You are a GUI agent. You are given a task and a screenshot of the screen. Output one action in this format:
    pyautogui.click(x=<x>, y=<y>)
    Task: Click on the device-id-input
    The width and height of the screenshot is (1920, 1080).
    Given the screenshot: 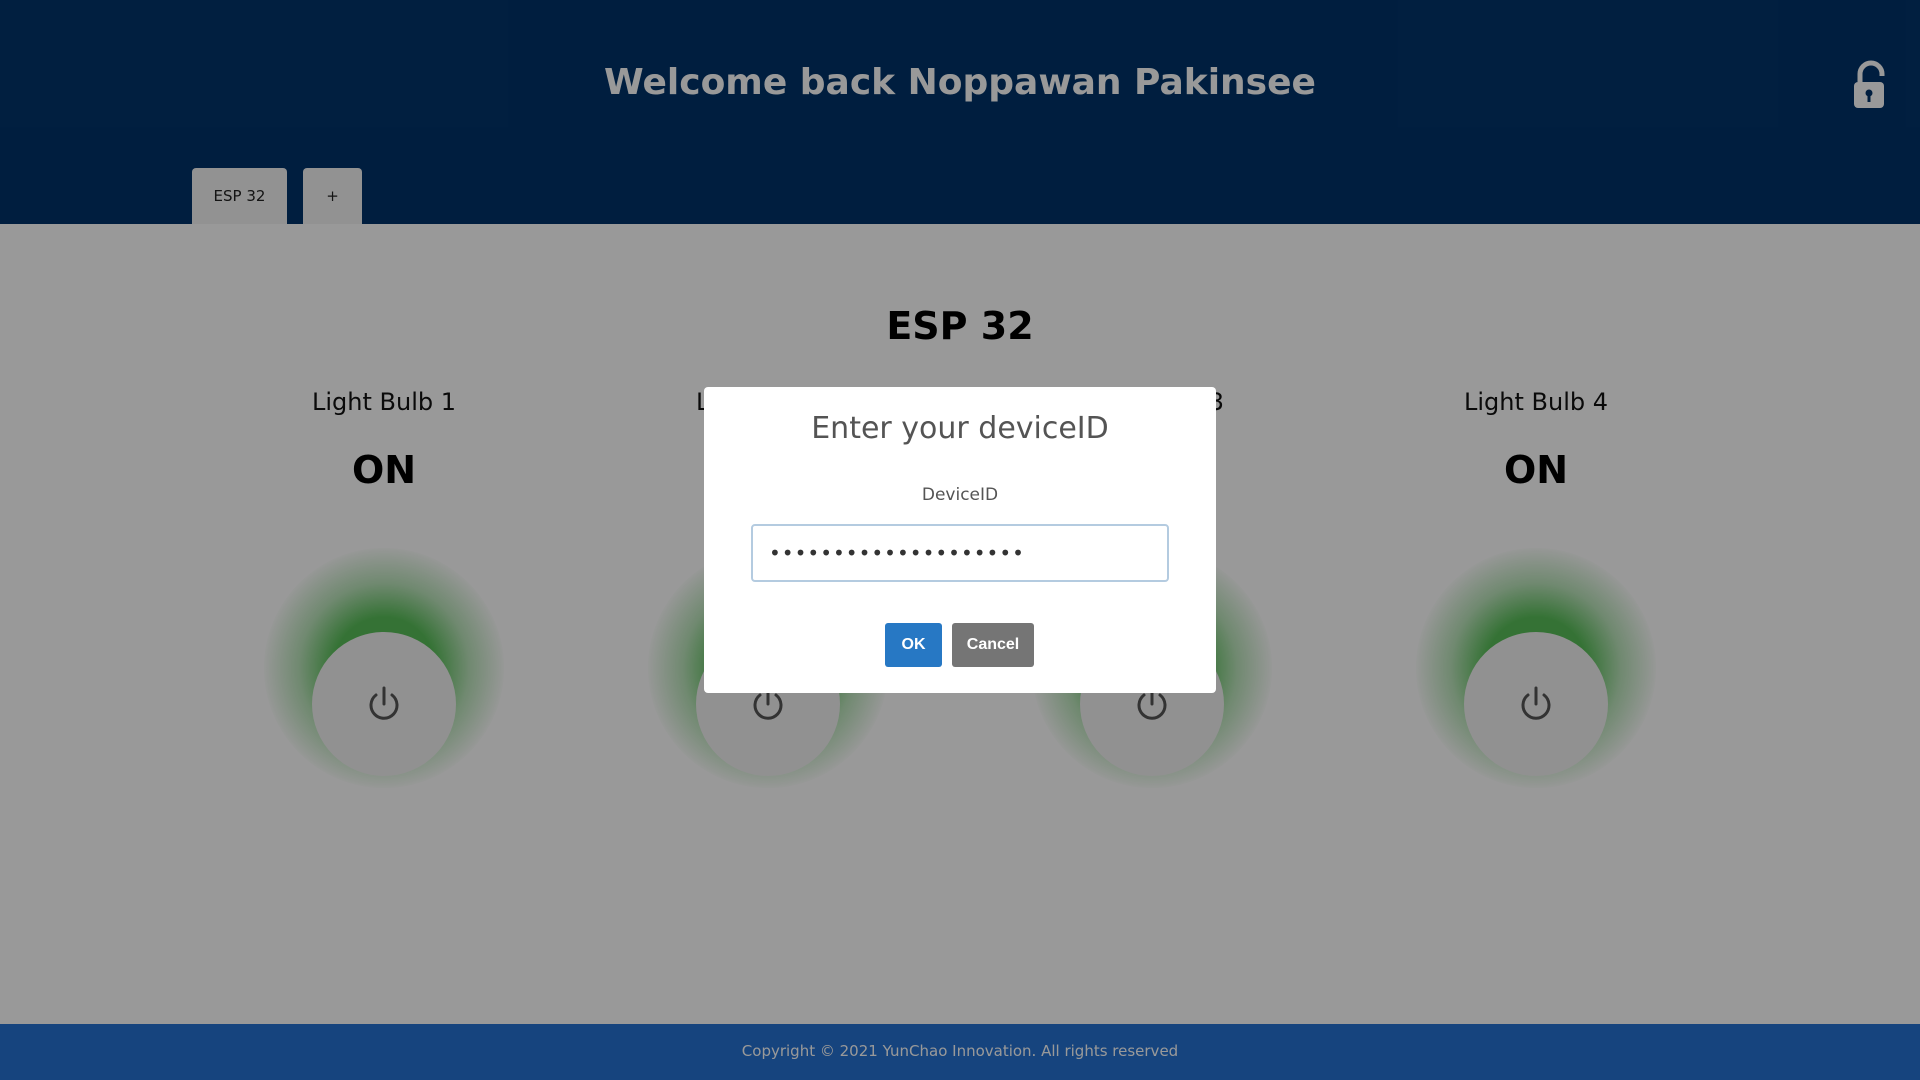 What is the action you would take?
    pyautogui.click(x=960, y=553)
    